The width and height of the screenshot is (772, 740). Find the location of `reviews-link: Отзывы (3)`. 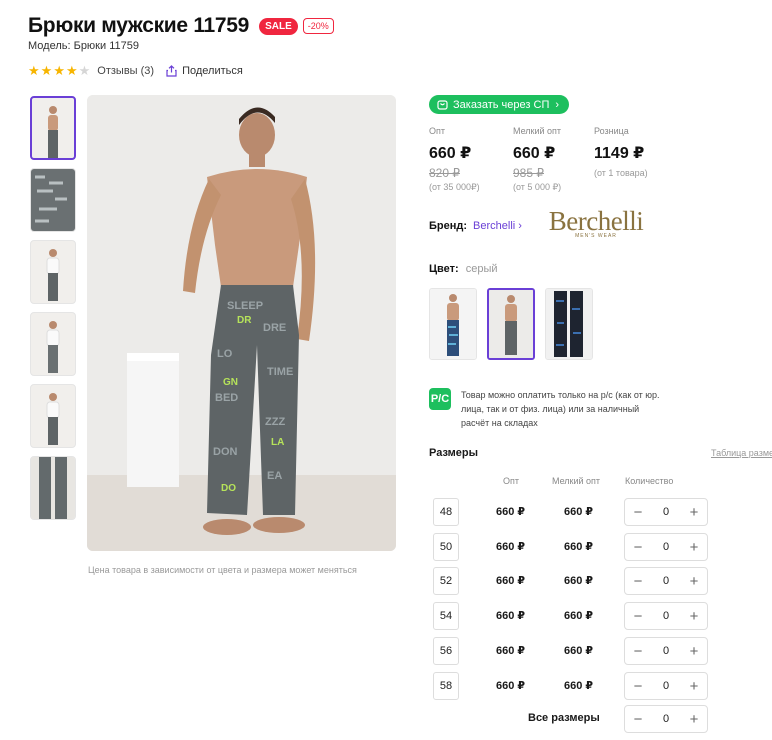

reviews-link: Отзывы (3) is located at coordinates (125, 71).